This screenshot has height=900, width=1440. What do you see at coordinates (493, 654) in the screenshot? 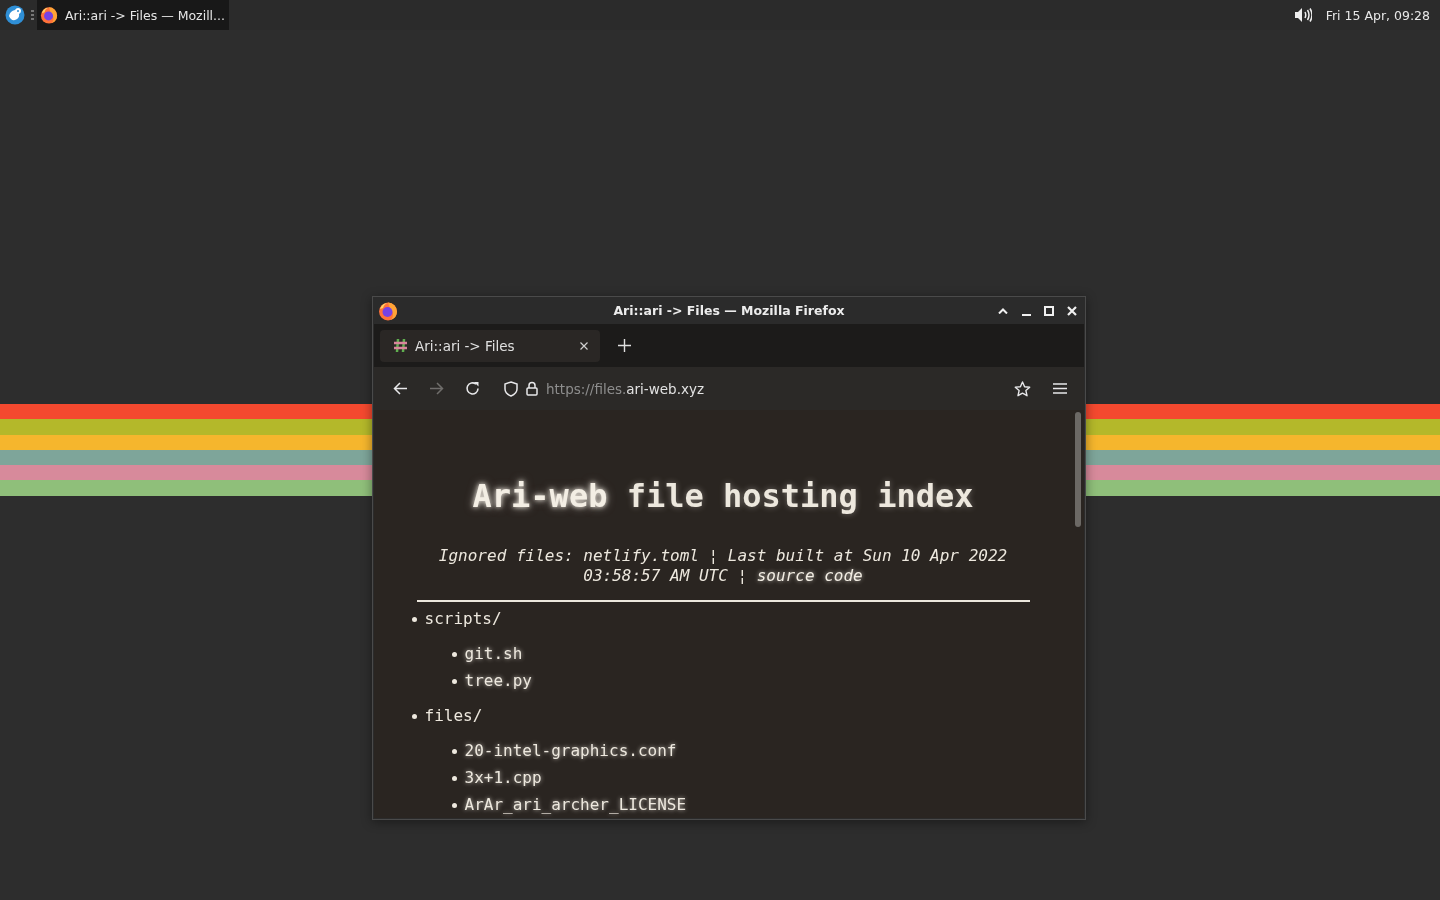
I see `file-link: git.sh` at bounding box center [493, 654].